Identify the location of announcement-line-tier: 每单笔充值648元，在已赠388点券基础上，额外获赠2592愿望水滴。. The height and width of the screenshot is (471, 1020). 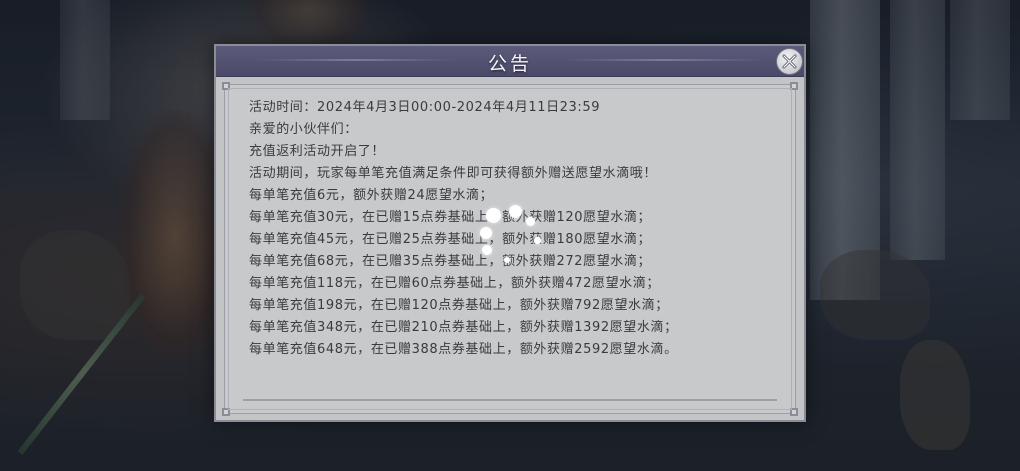
(463, 349).